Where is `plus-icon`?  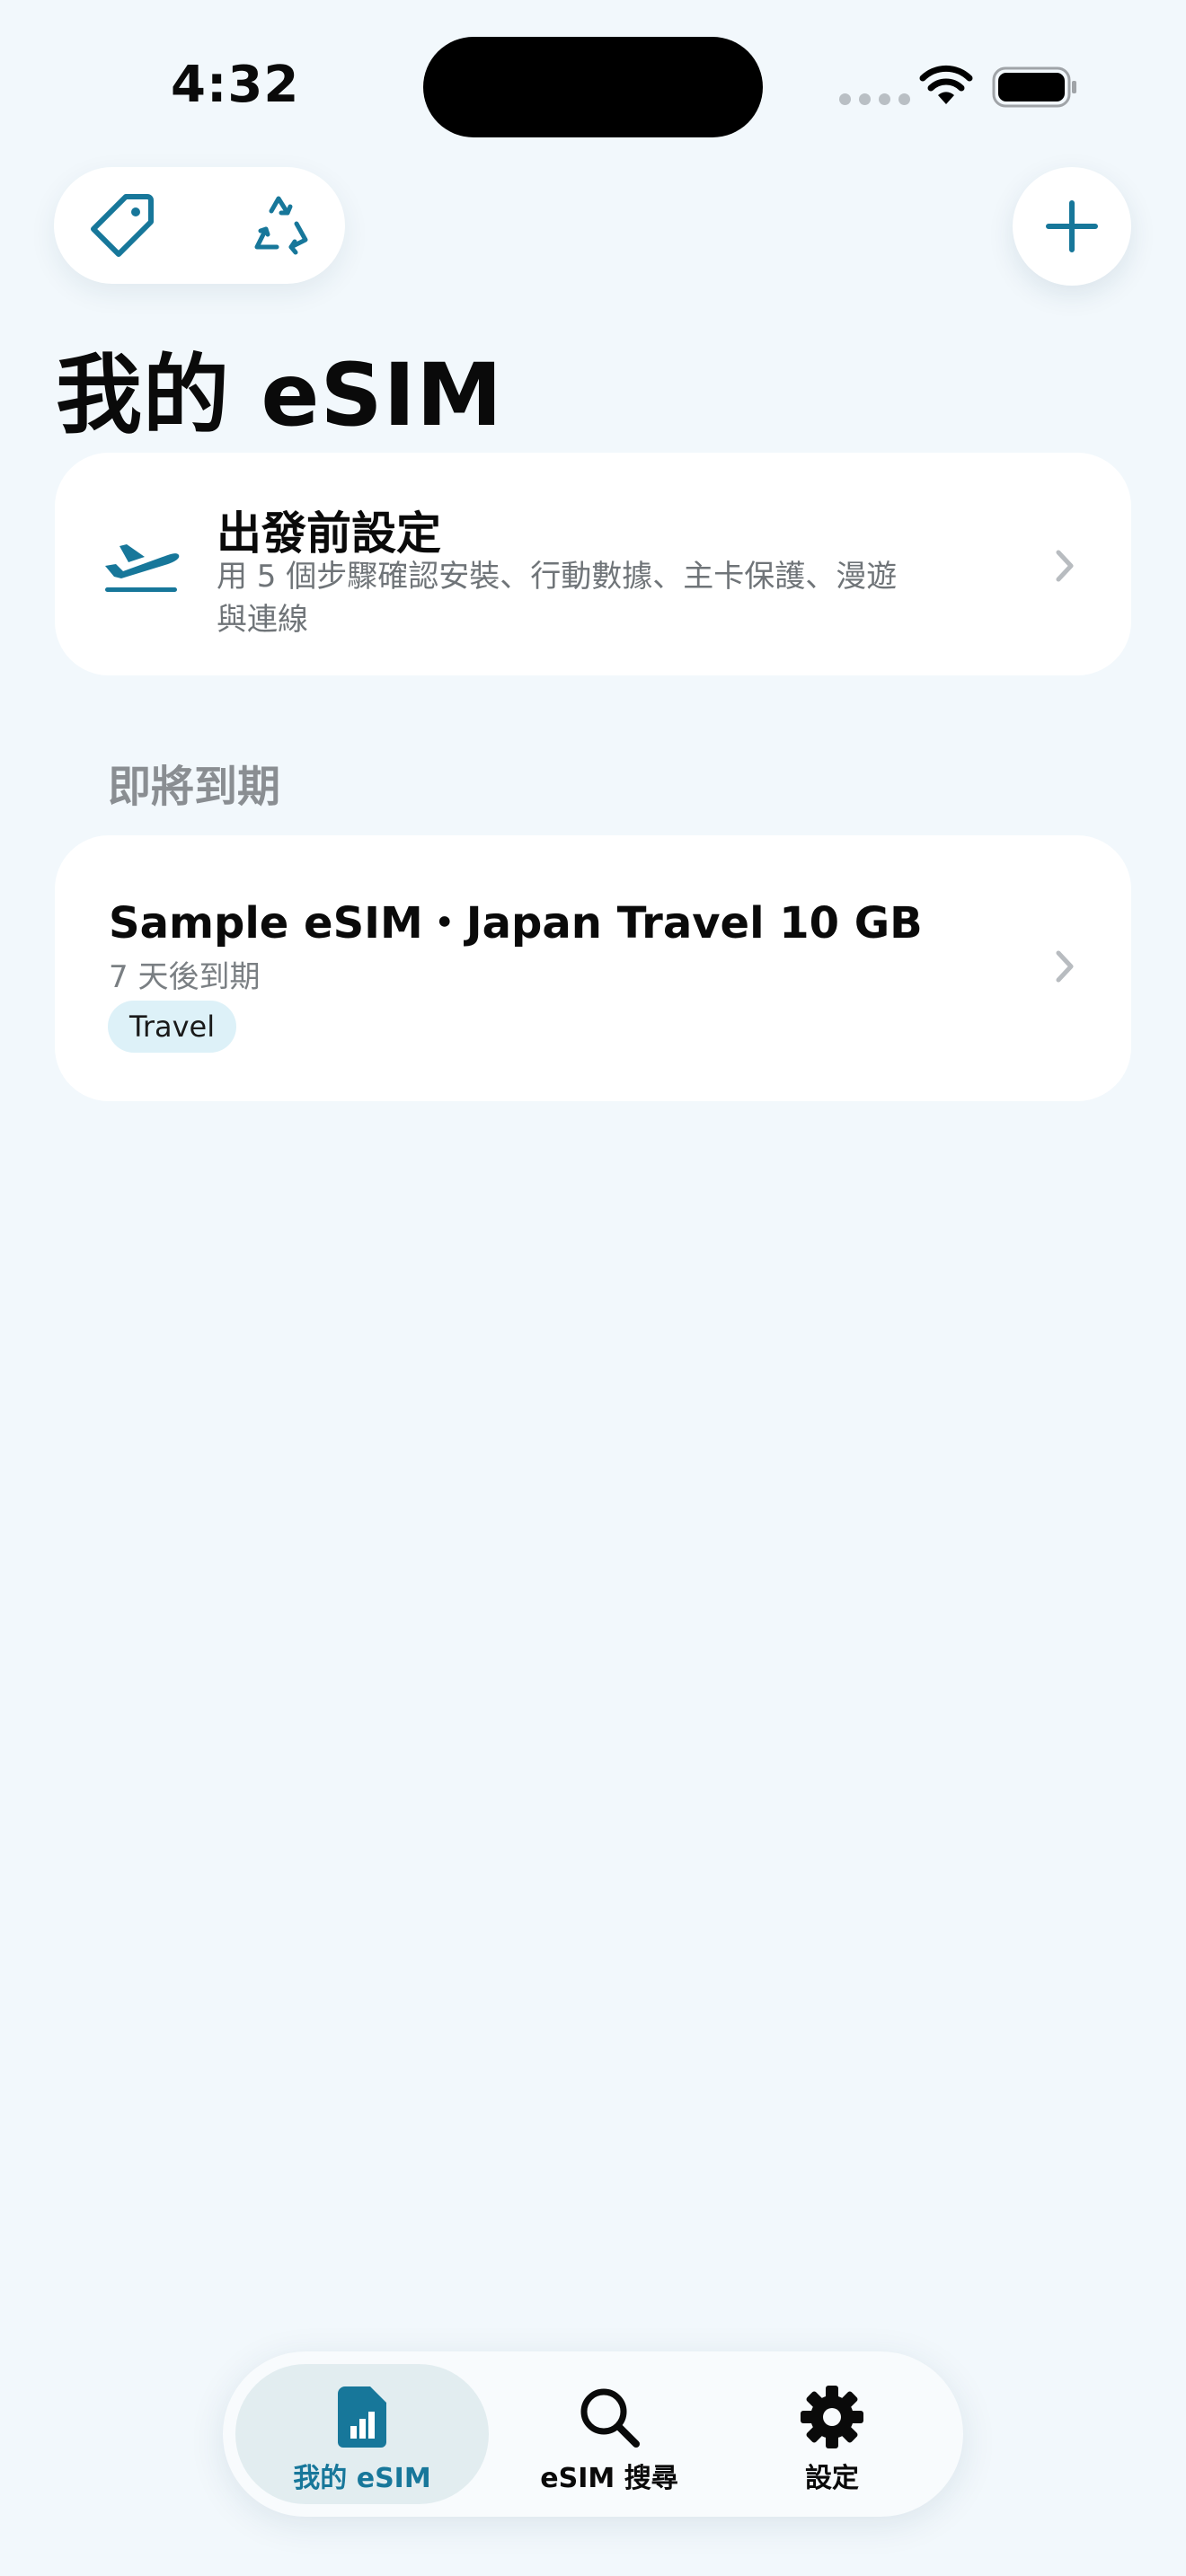 plus-icon is located at coordinates (1072, 226).